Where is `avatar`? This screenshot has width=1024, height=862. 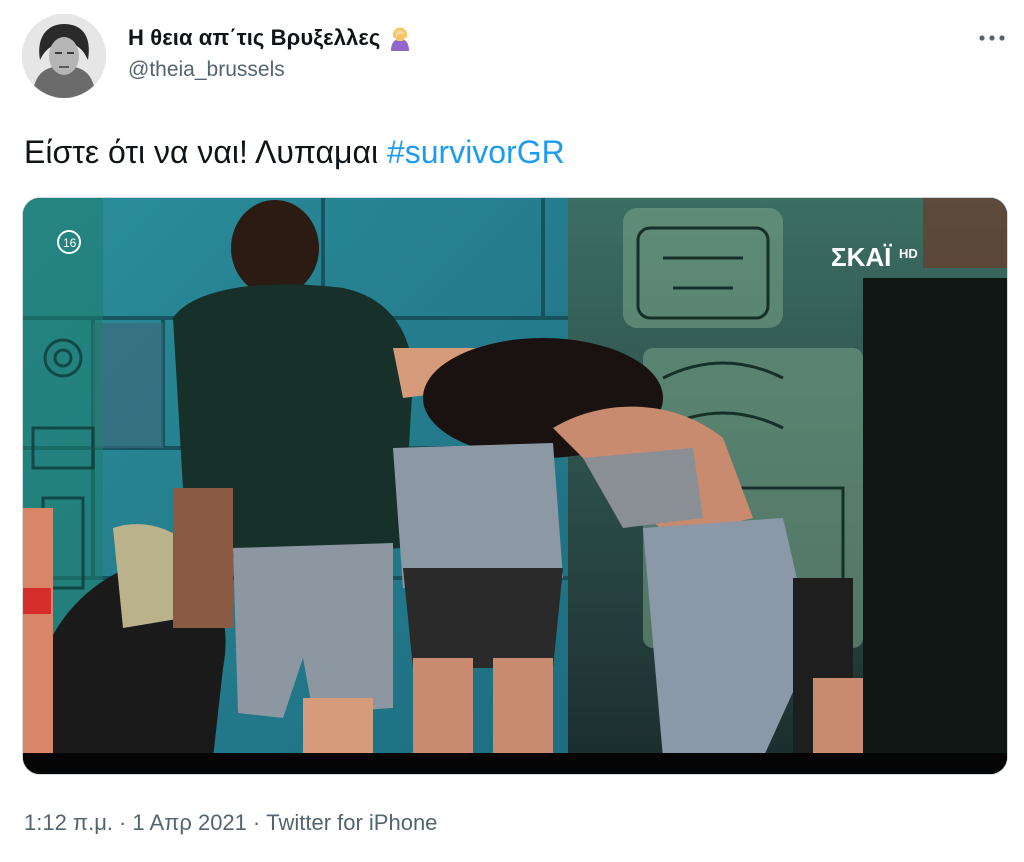 avatar is located at coordinates (64, 56).